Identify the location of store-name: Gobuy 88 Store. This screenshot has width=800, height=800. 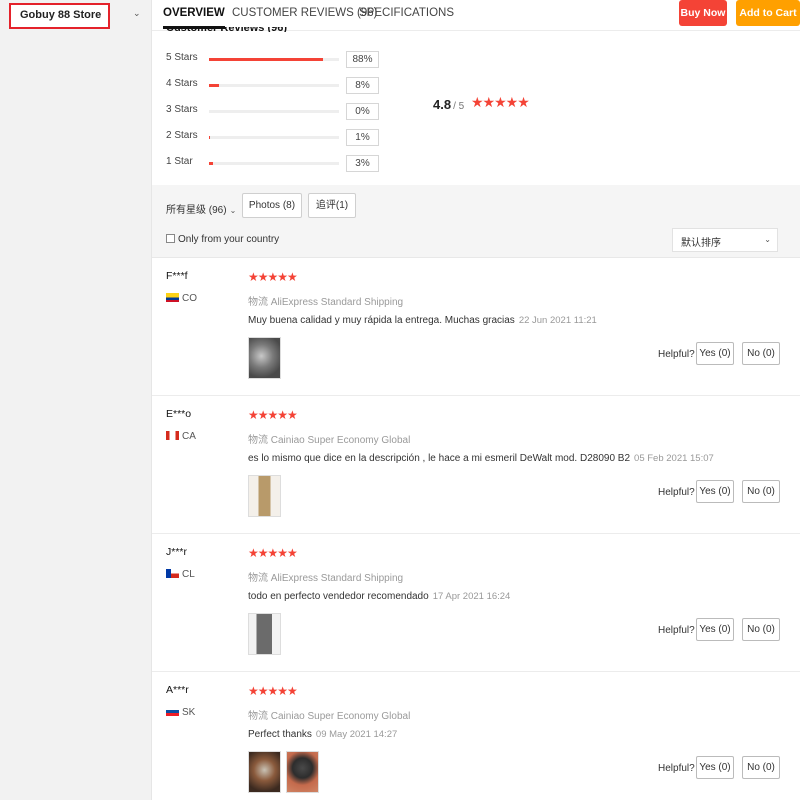
(59, 16).